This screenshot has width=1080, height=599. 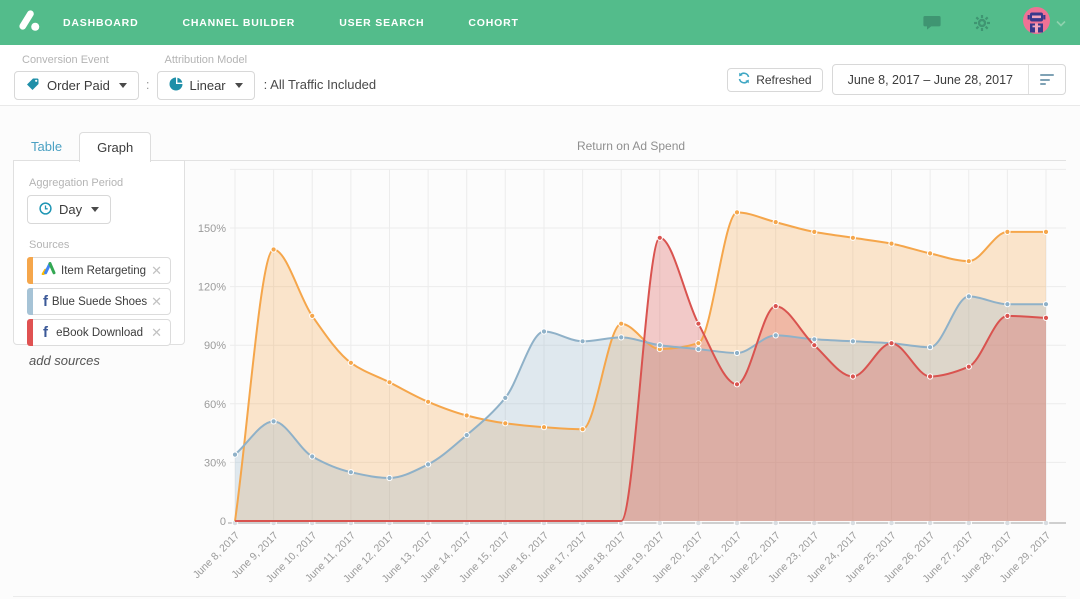 I want to click on tab-table: Table, so click(x=46, y=147).